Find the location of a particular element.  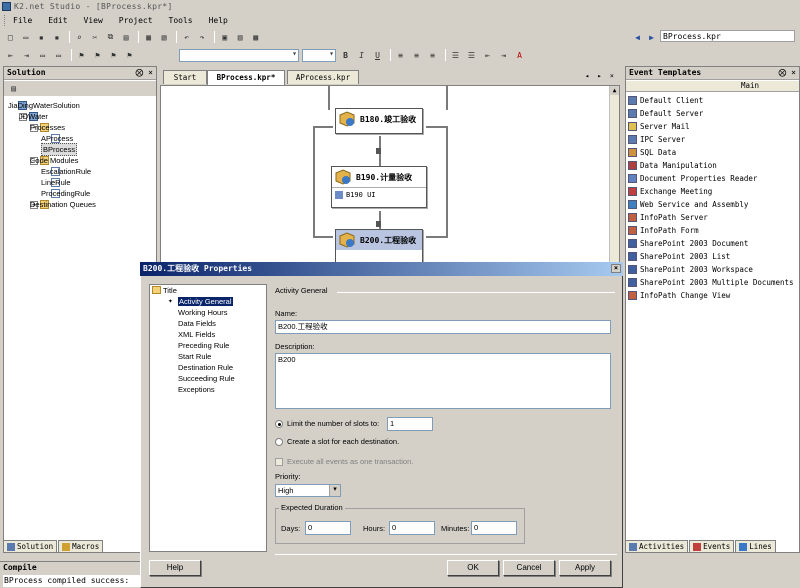

copy-icon: ⧉ is located at coordinates (110, 37).